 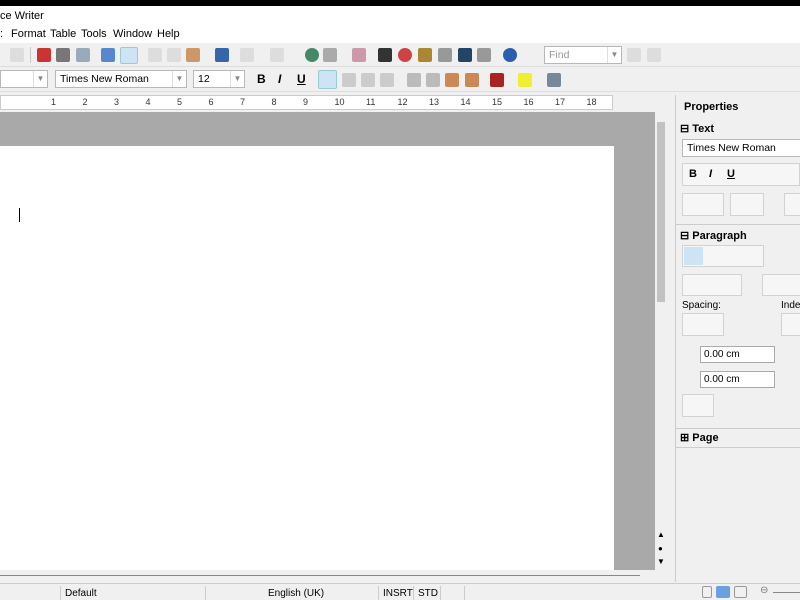 What do you see at coordinates (737, 354) in the screenshot?
I see `above-paragraph-spacing: 0.00 cm` at bounding box center [737, 354].